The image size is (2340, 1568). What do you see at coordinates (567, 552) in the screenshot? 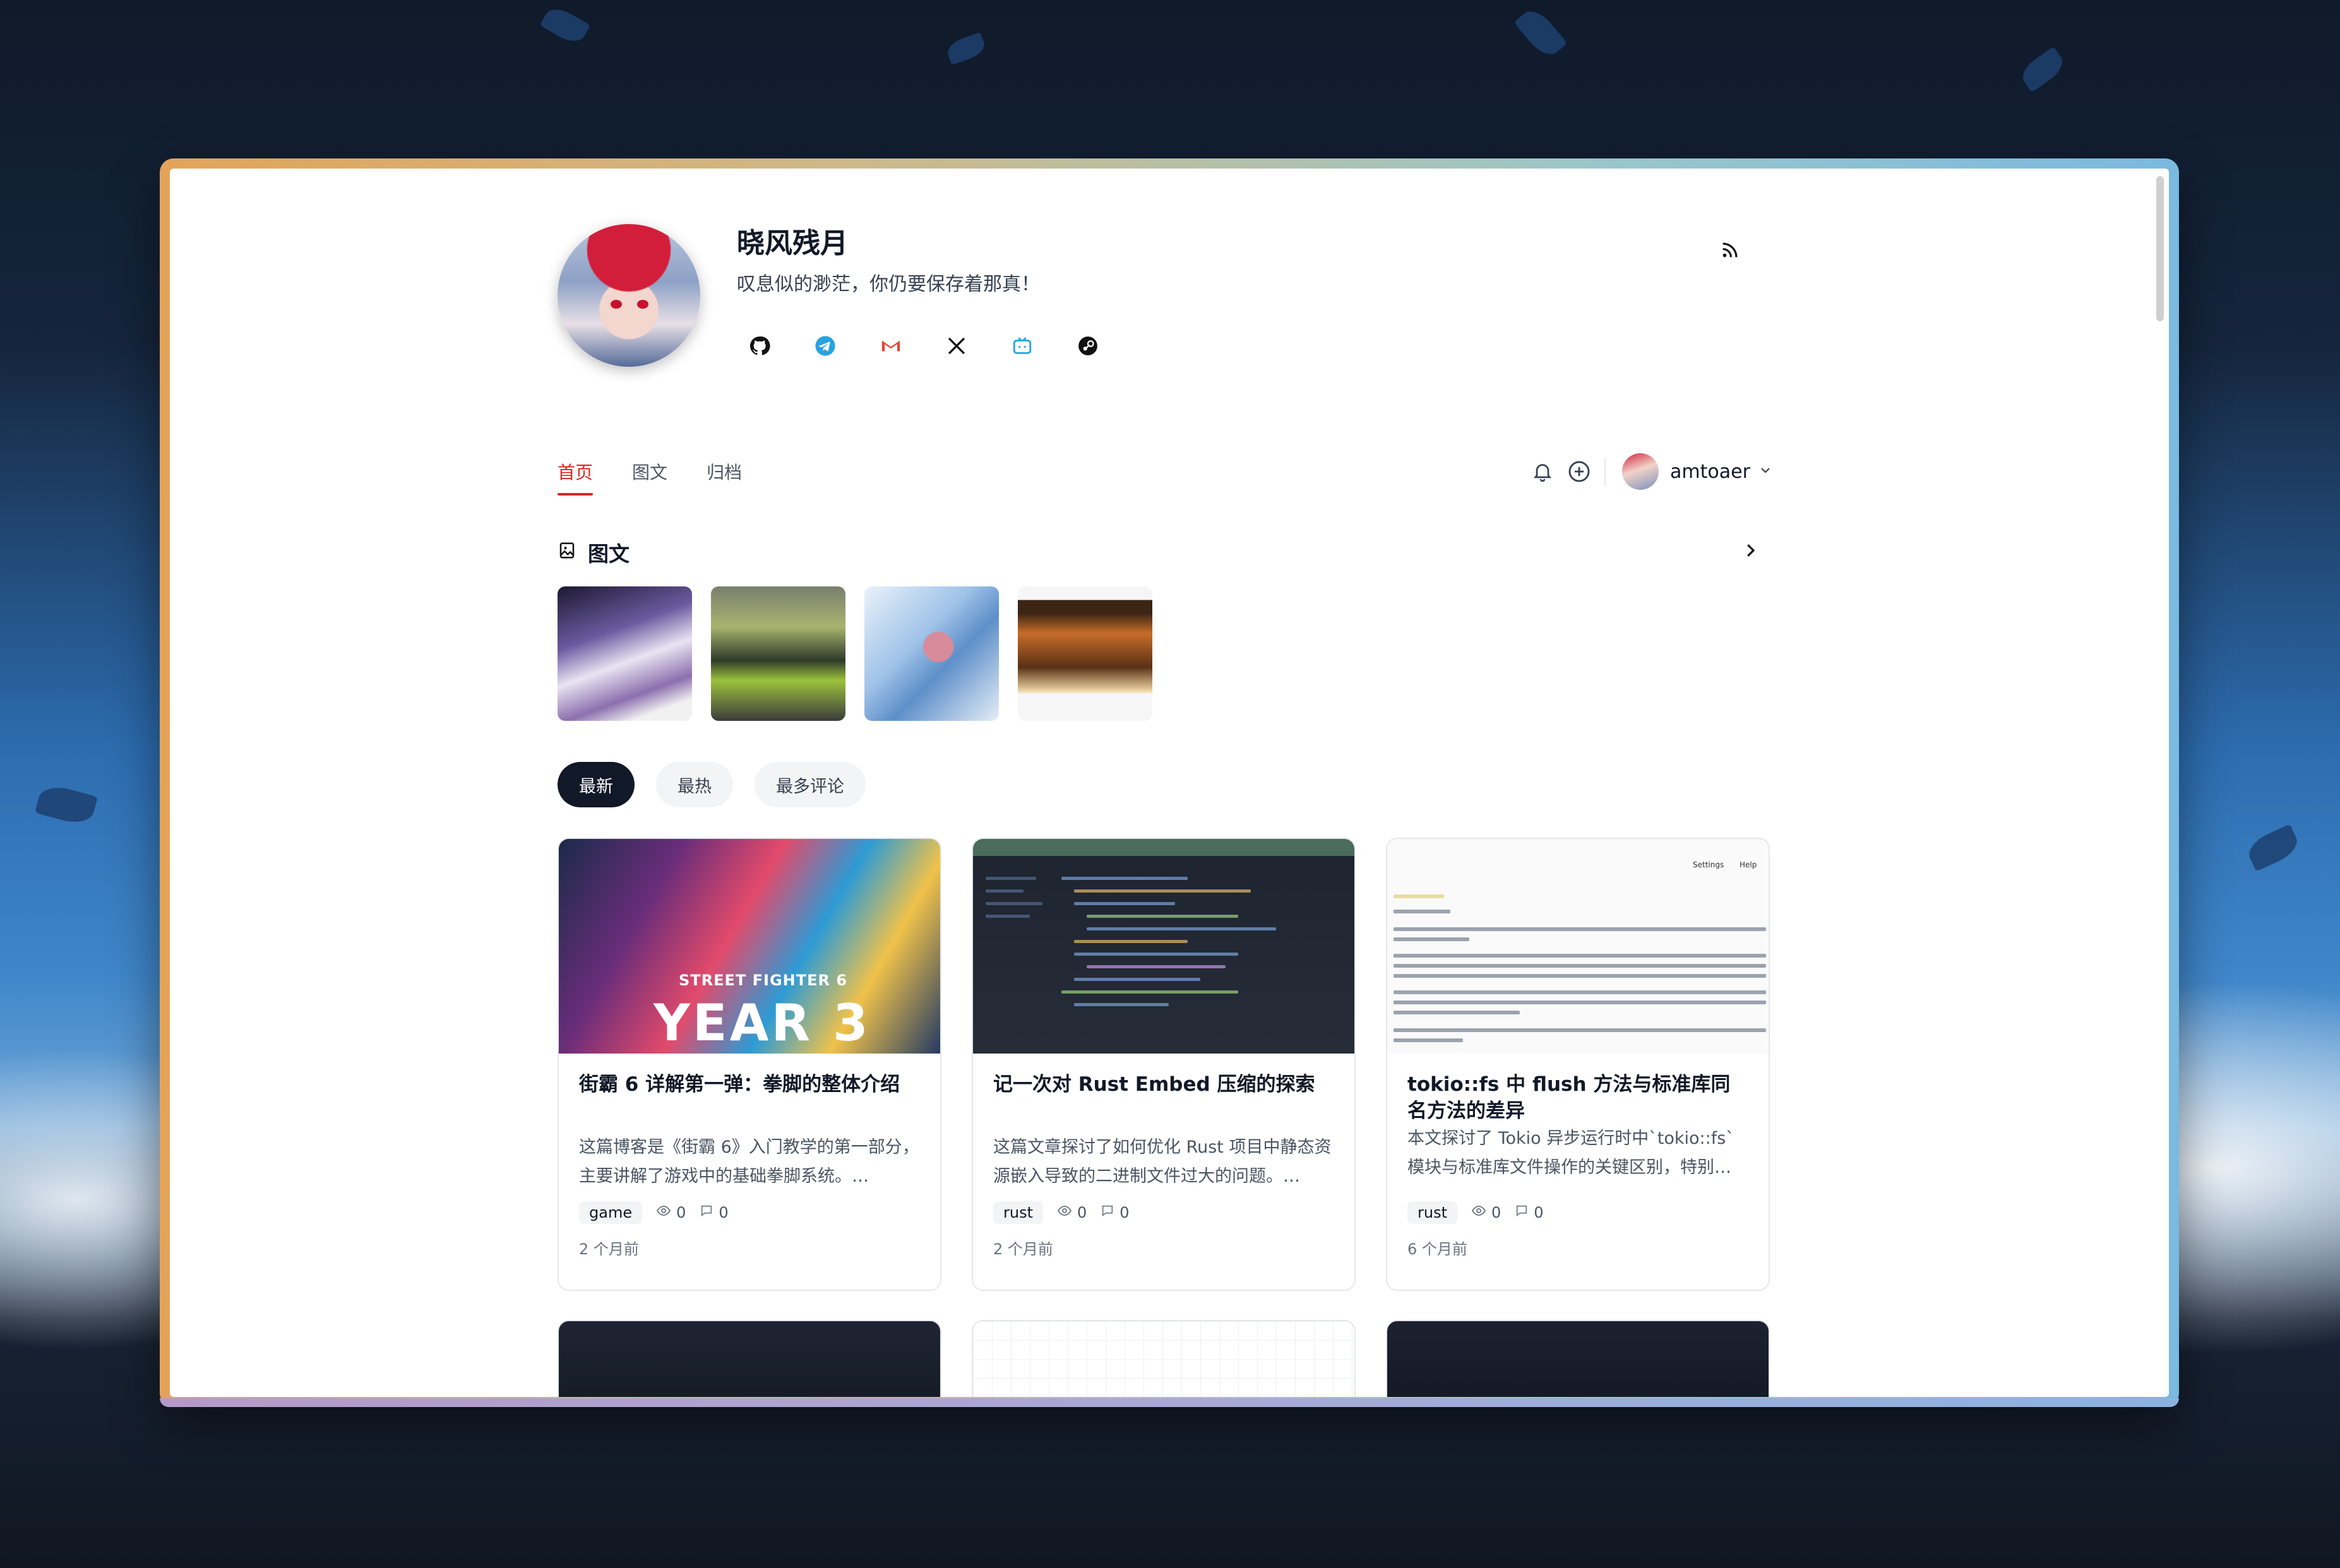
I see `image-icon` at bounding box center [567, 552].